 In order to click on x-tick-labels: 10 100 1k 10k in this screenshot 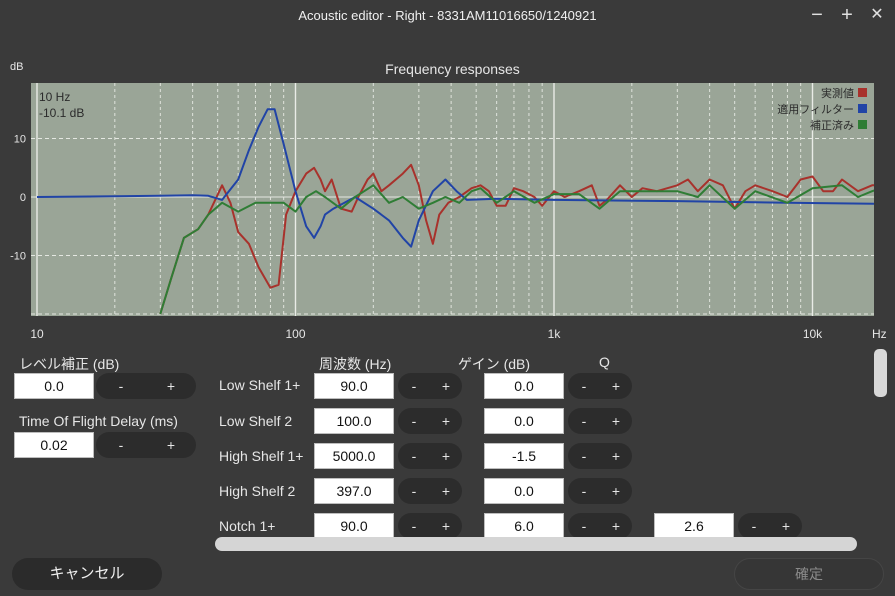, I will do `click(426, 334)`.